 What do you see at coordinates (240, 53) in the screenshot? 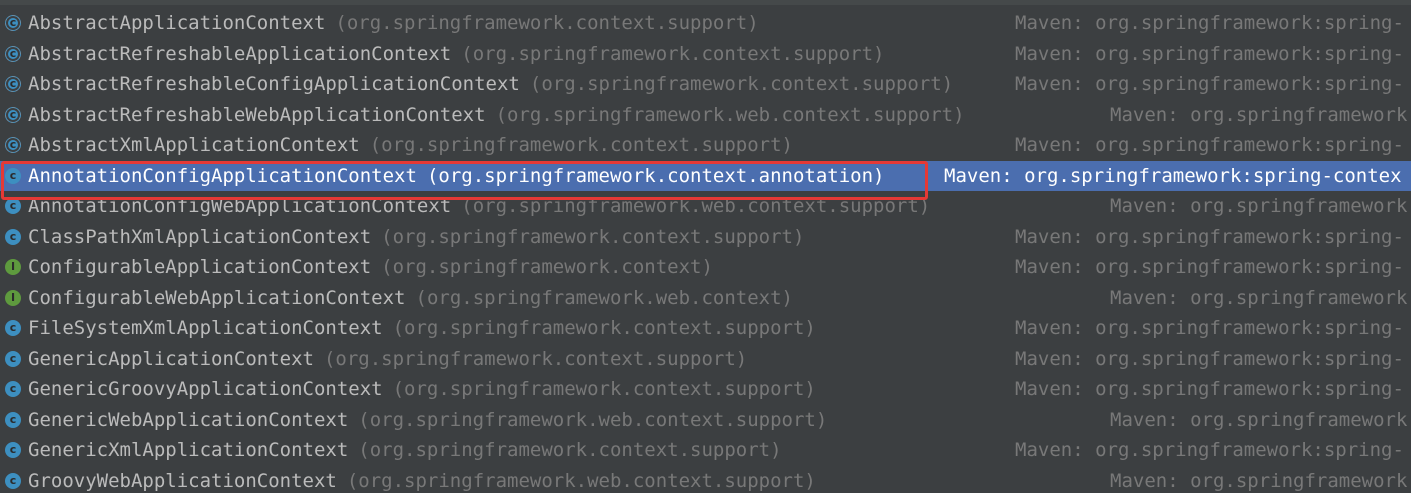
I see `class-name: AbstractRefreshableApplicationContext` at bounding box center [240, 53].